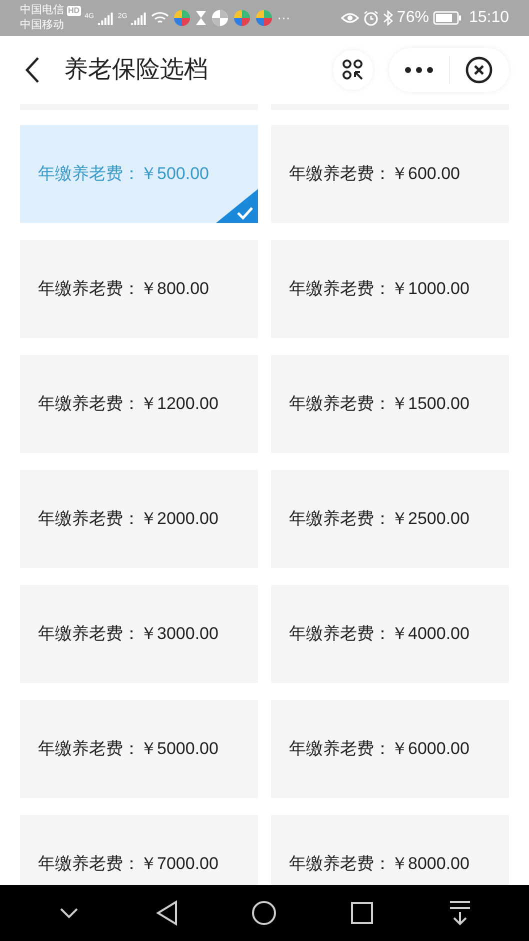  I want to click on scan-icon, so click(353, 70).